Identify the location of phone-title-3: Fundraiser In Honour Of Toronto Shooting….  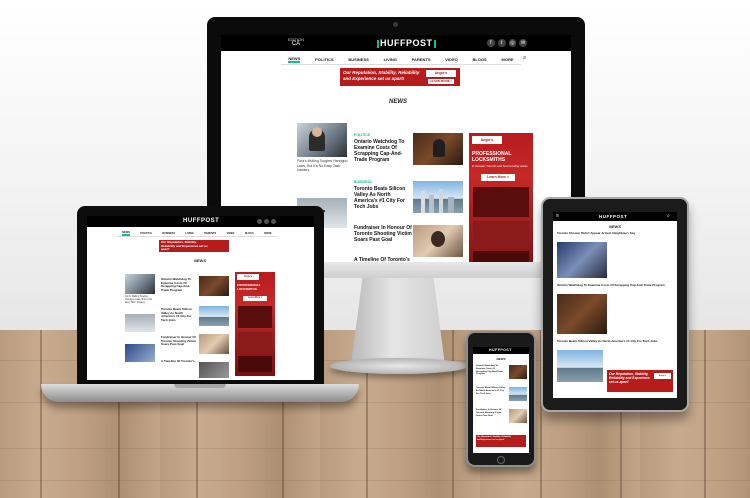
(491, 413).